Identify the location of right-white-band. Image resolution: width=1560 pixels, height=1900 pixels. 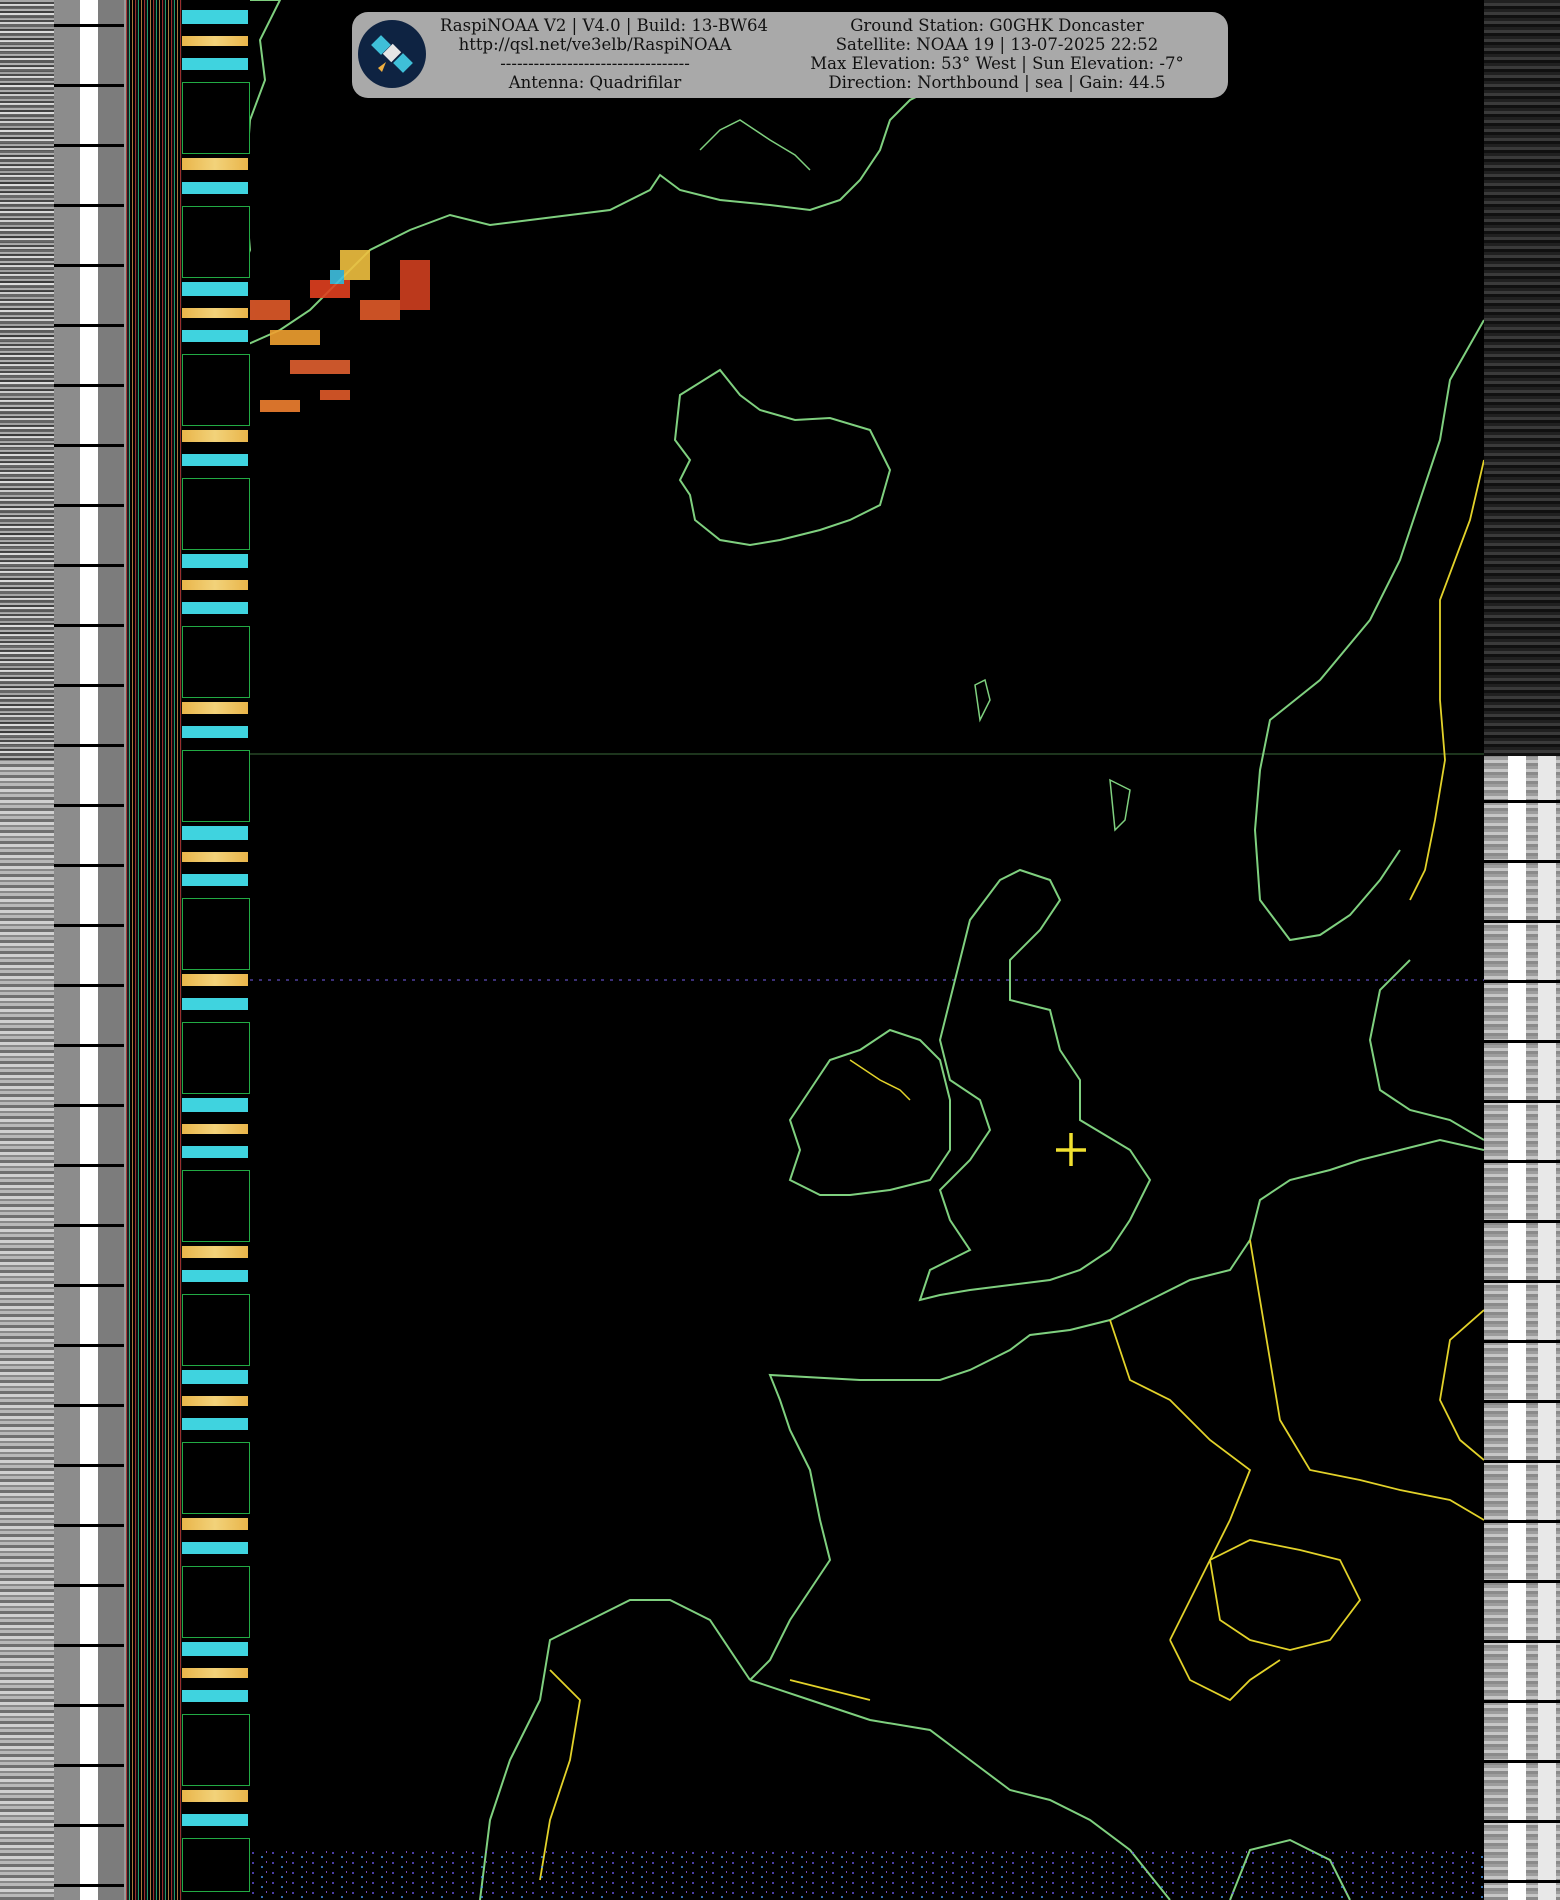
(1517, 1328).